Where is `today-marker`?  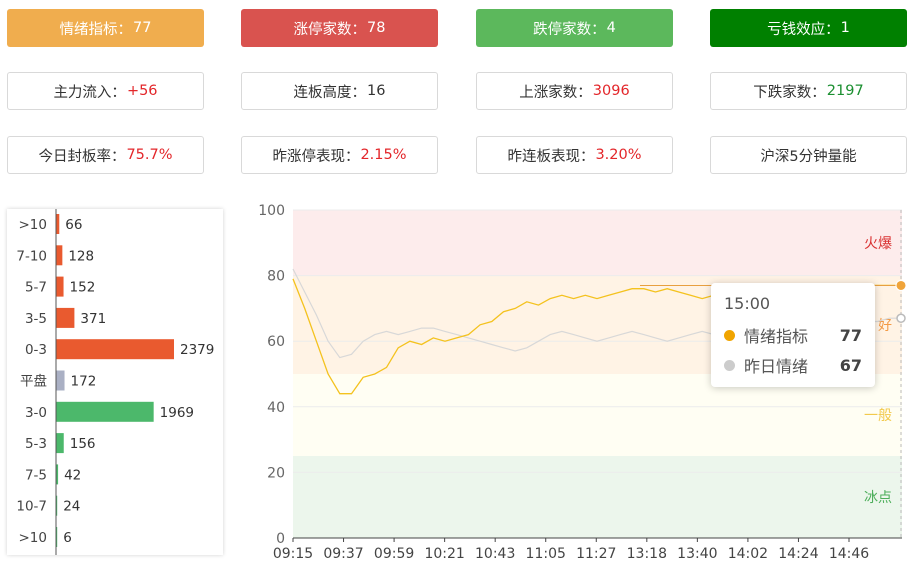 today-marker is located at coordinates (901, 285).